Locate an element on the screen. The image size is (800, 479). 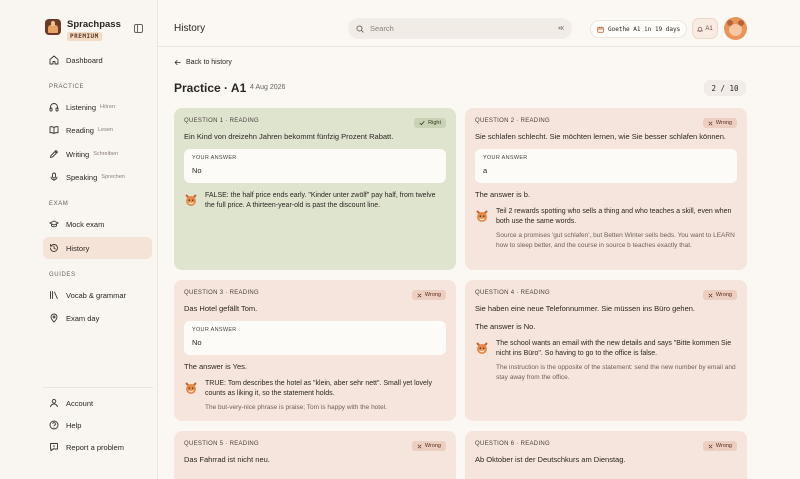
mortarboard-icon is located at coordinates (54, 224).